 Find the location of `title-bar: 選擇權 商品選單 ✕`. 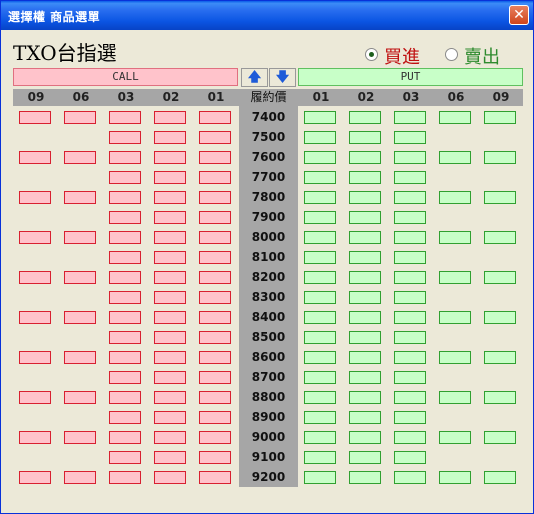

title-bar: 選擇權 商品選單 ✕ is located at coordinates (267, 15).